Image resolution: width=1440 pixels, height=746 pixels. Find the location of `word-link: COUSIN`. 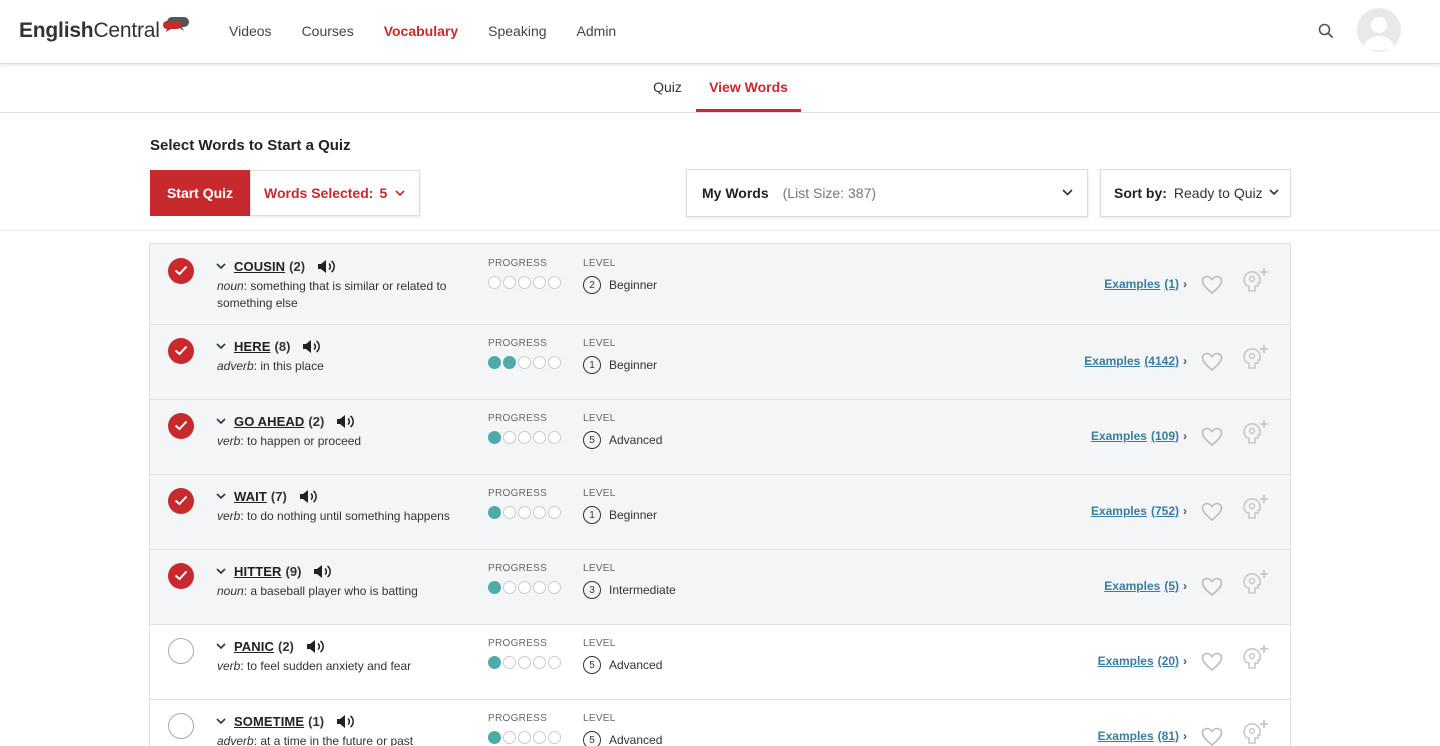

word-link: COUSIN is located at coordinates (259, 266).